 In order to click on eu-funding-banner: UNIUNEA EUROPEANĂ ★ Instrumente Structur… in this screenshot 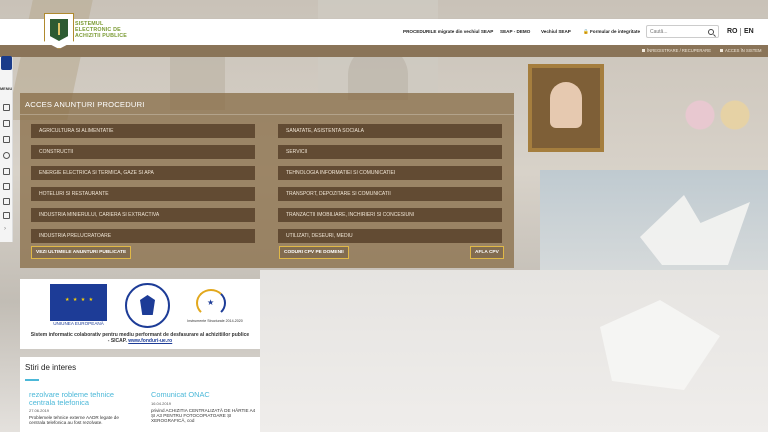, I will do `click(140, 314)`.